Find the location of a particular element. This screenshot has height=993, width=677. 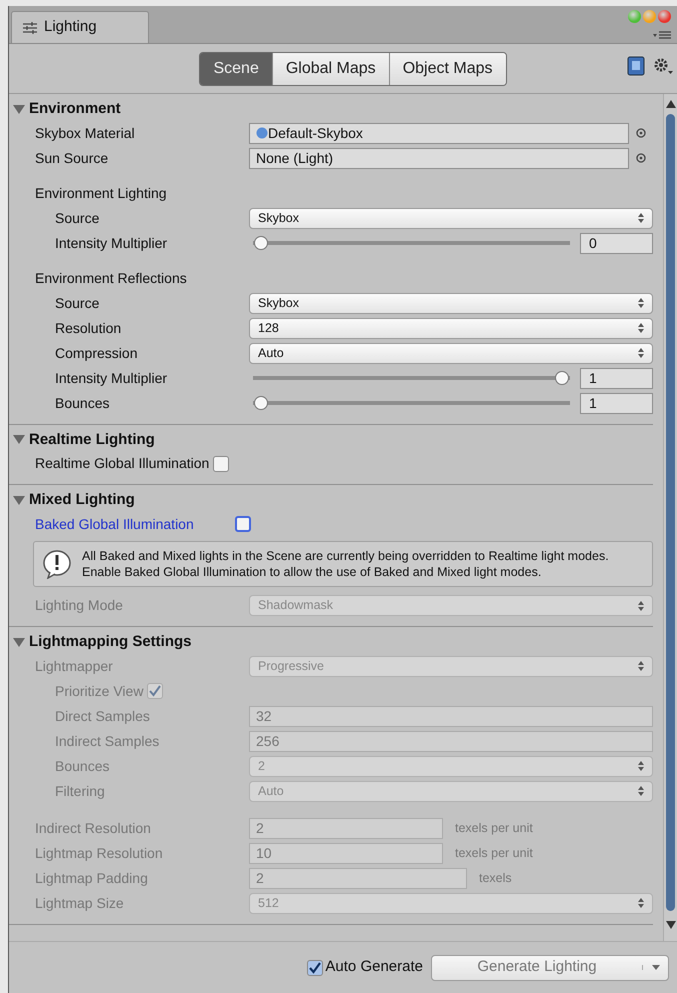

object-field: Default-Skybox is located at coordinates (439, 133).